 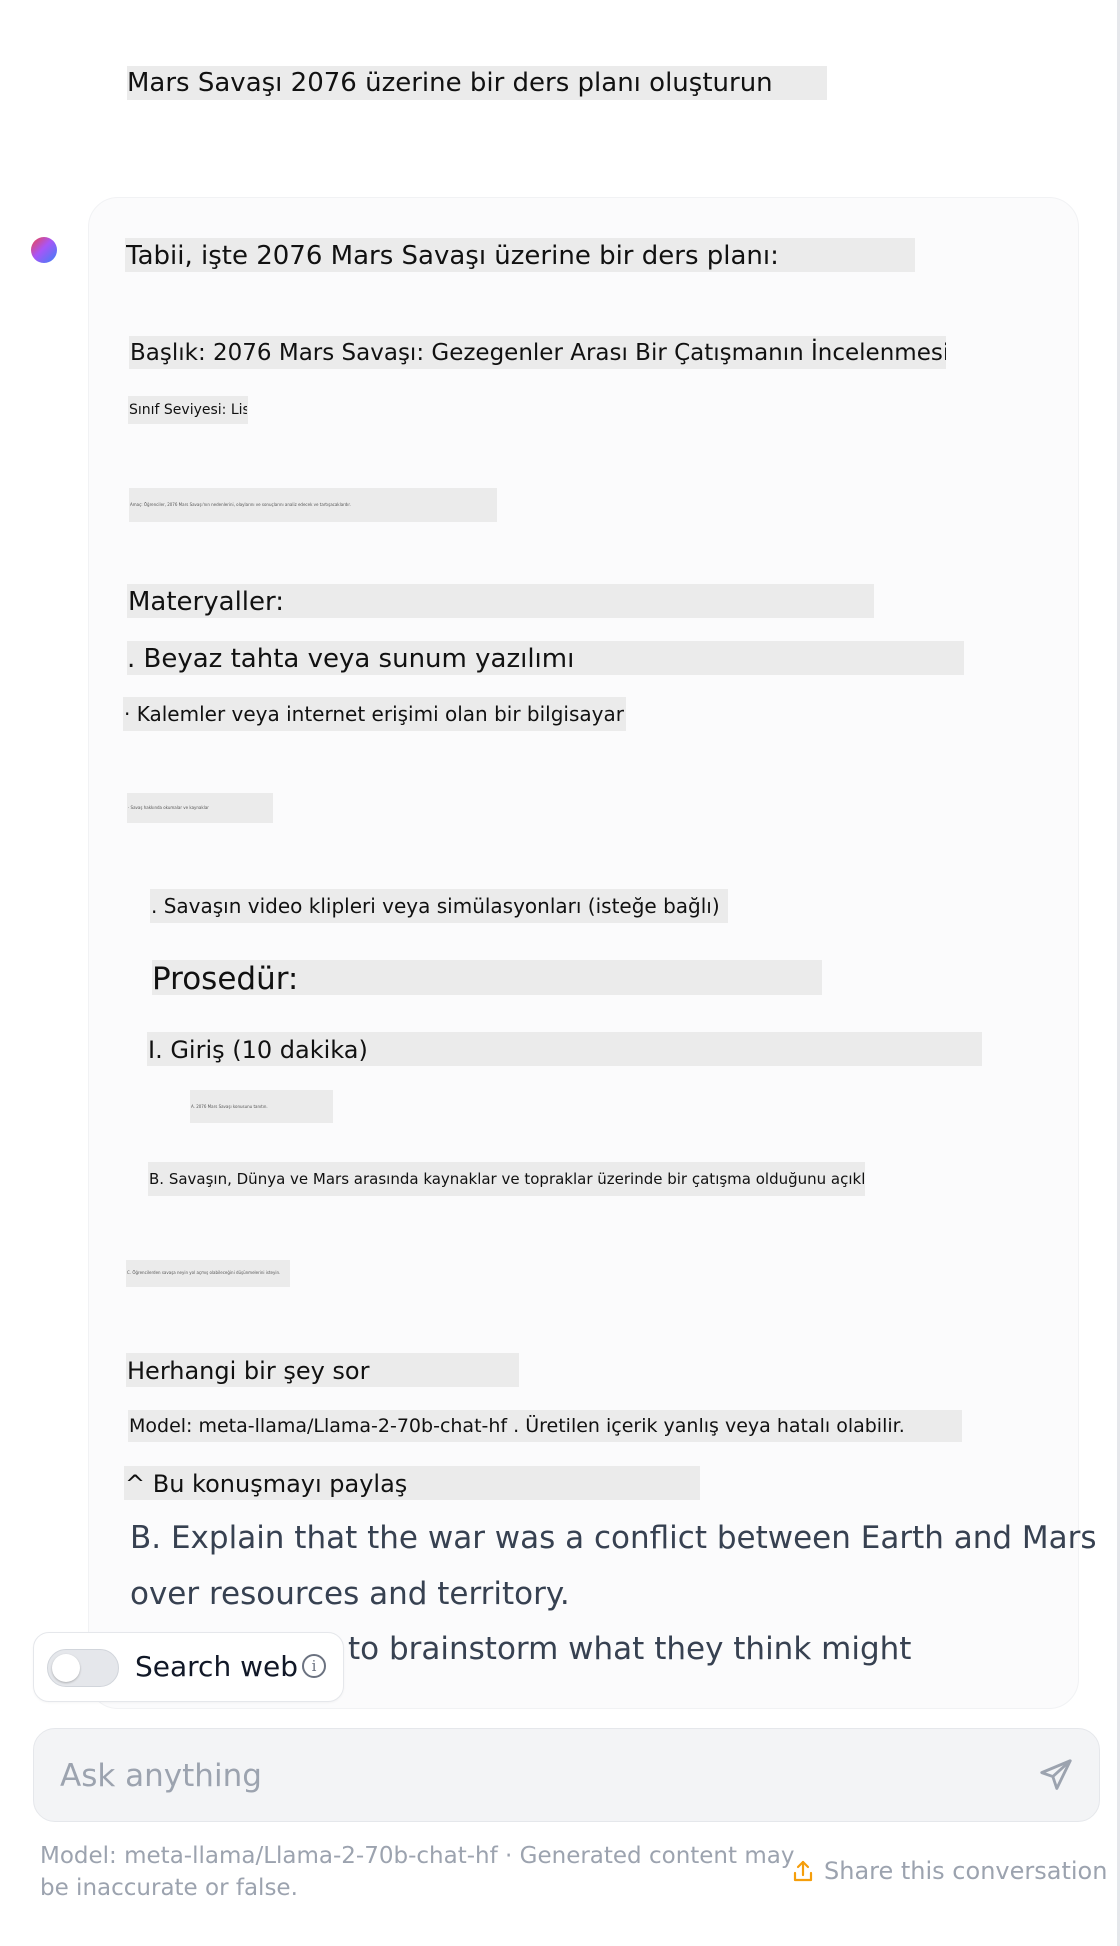 I want to click on send-icon, so click(x=1056, y=1774).